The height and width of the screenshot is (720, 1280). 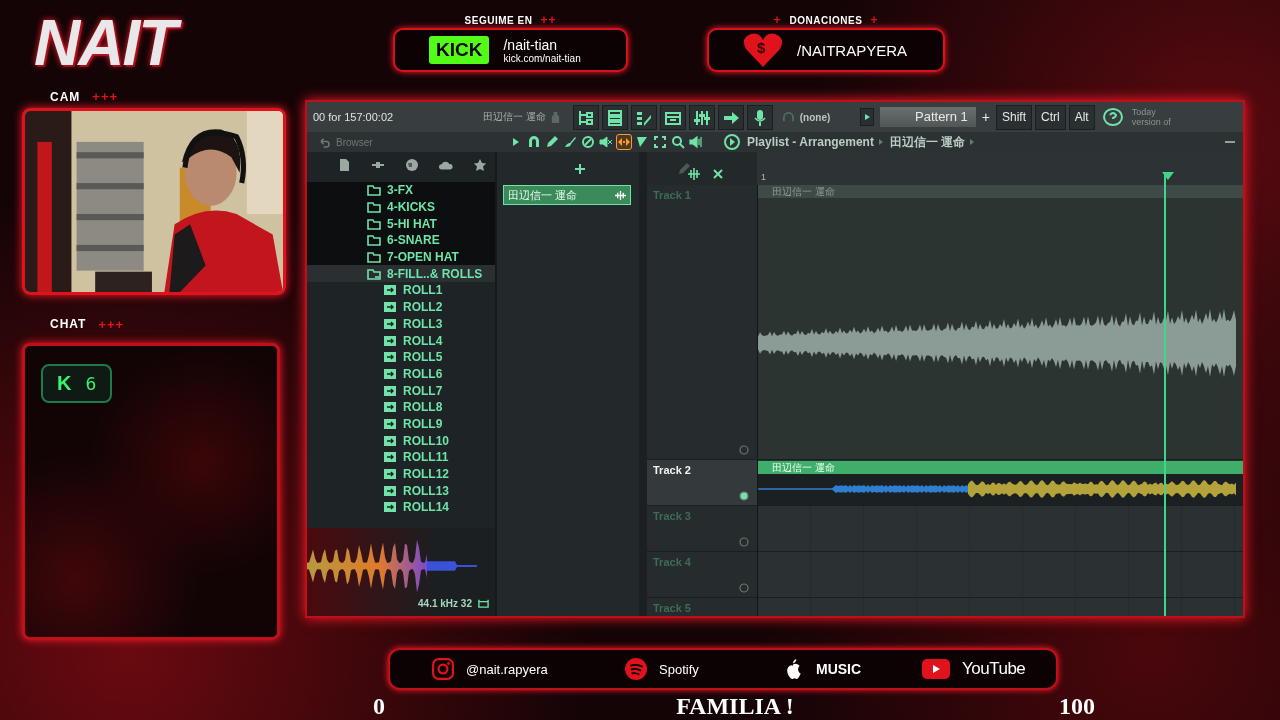 What do you see at coordinates (1151, 122) in the screenshot?
I see `news-text: version of` at bounding box center [1151, 122].